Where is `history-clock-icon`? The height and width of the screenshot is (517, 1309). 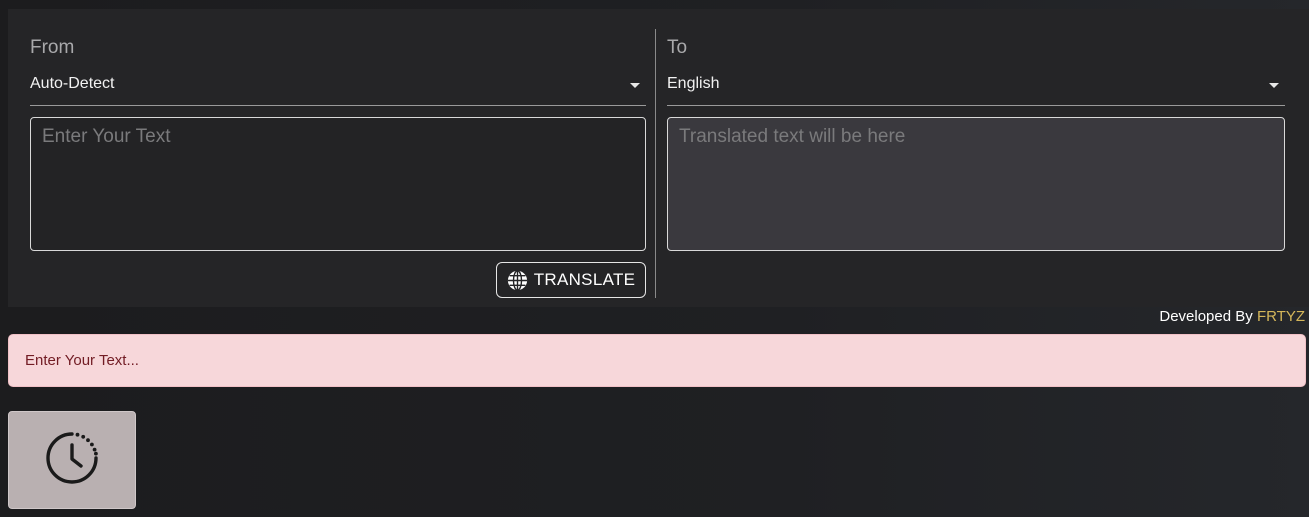
history-clock-icon is located at coordinates (72, 460).